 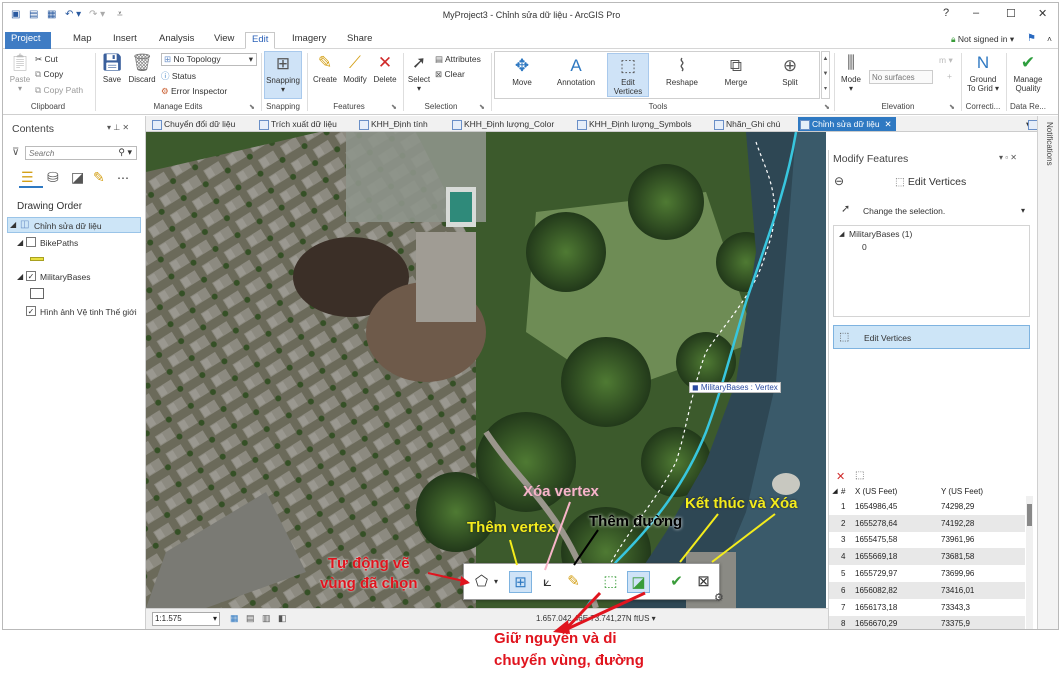 What do you see at coordinates (741, 503) in the screenshot?
I see `annotation-finish-clear: Kết thúc và Xóa` at bounding box center [741, 503].